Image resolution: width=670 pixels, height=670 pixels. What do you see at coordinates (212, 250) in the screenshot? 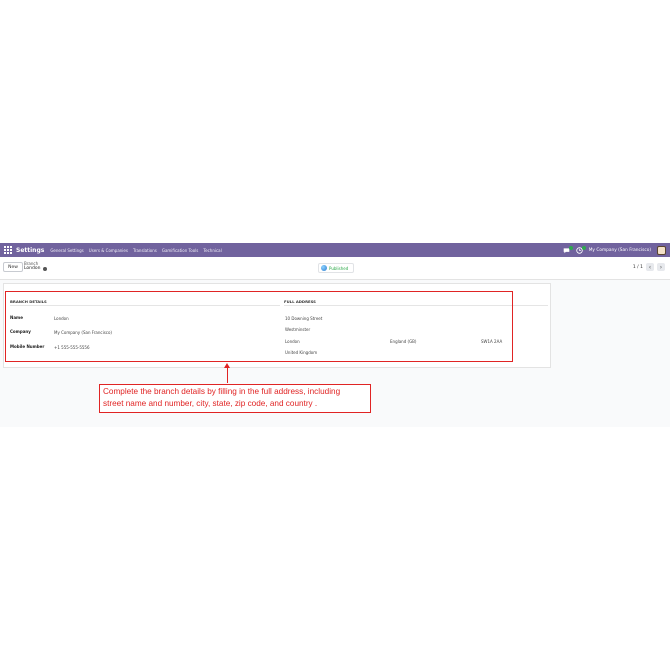
I see `menu-technical: Technical` at bounding box center [212, 250].